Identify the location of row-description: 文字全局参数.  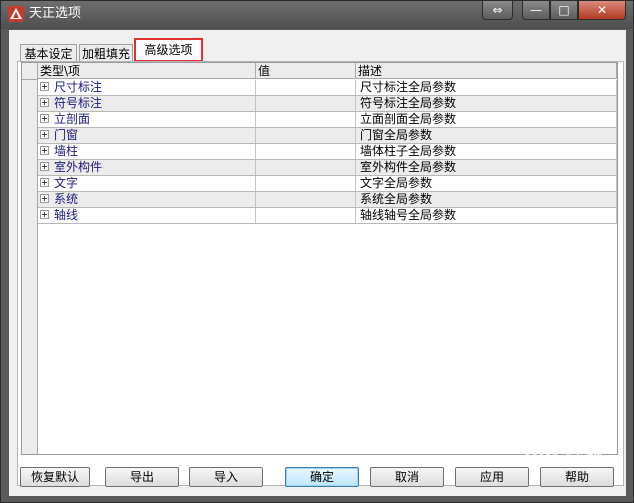
(486, 183).